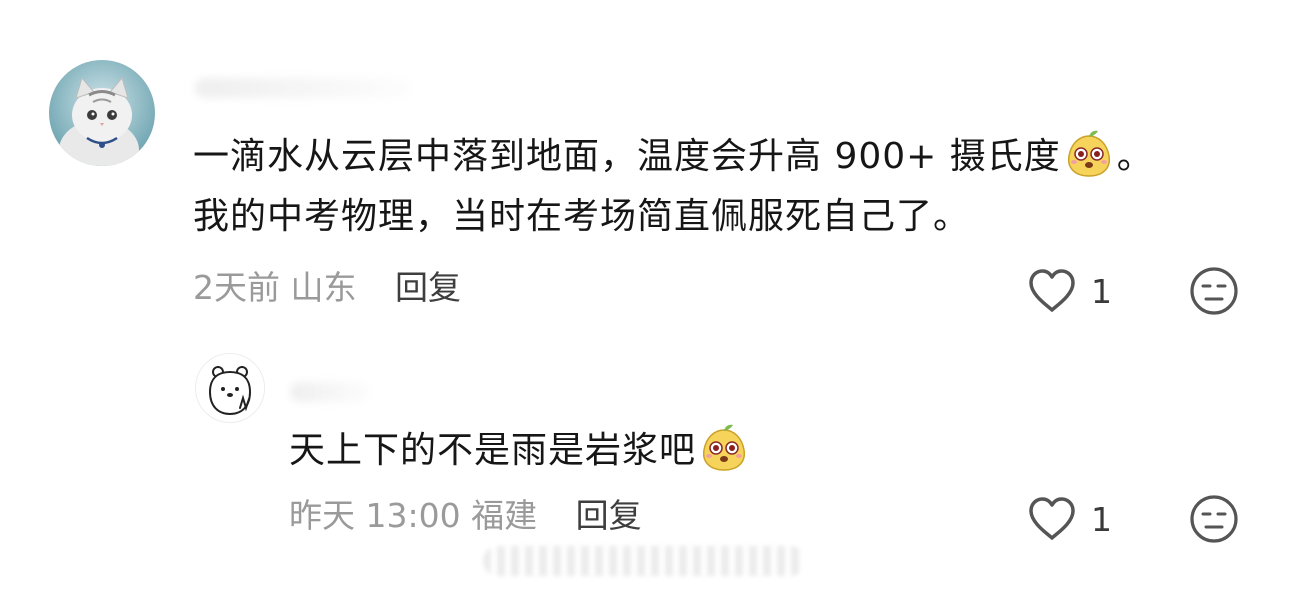 The width and height of the screenshot is (1290, 592). Describe the element at coordinates (236, 287) in the screenshot. I see `comment-time: 2天前` at that location.